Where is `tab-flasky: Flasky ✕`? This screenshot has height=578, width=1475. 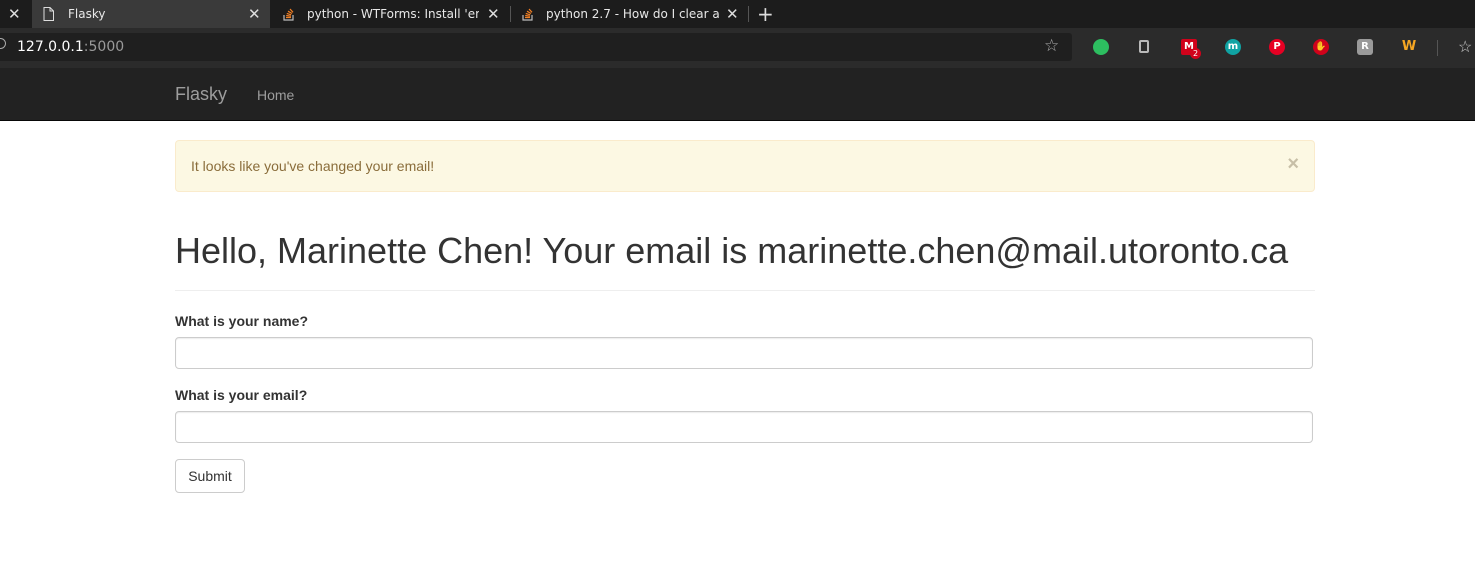 tab-flasky: Flasky ✕ is located at coordinates (151, 14).